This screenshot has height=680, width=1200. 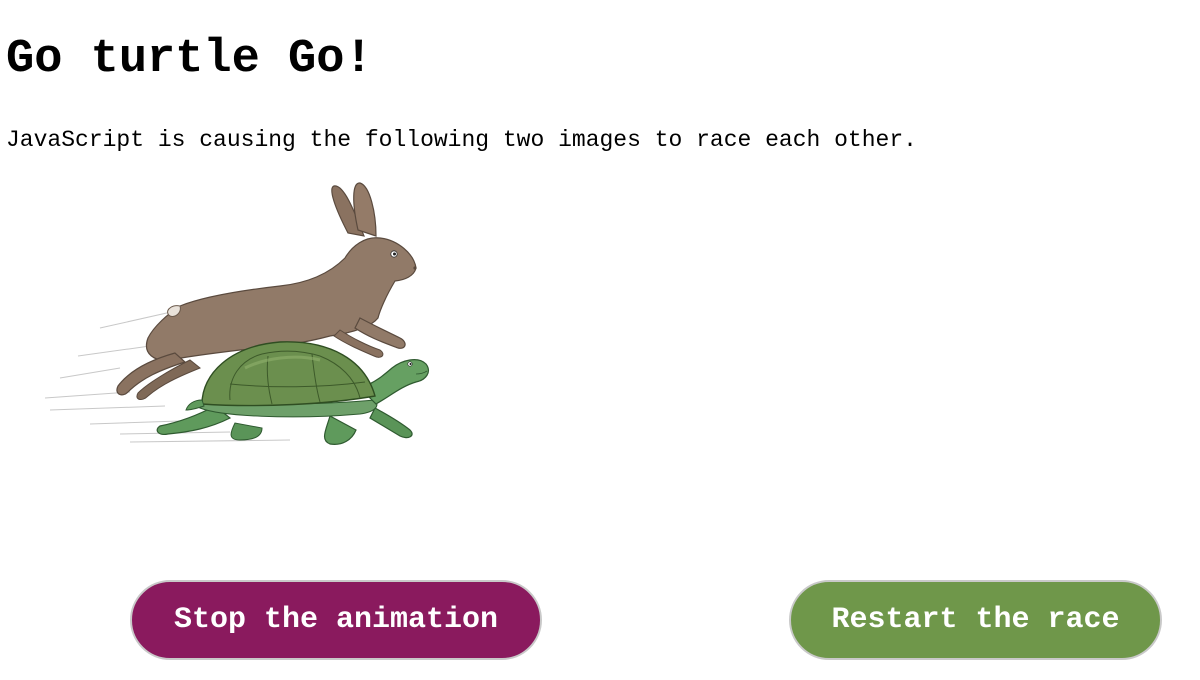 I want to click on tortoise-image, so click(x=292, y=393).